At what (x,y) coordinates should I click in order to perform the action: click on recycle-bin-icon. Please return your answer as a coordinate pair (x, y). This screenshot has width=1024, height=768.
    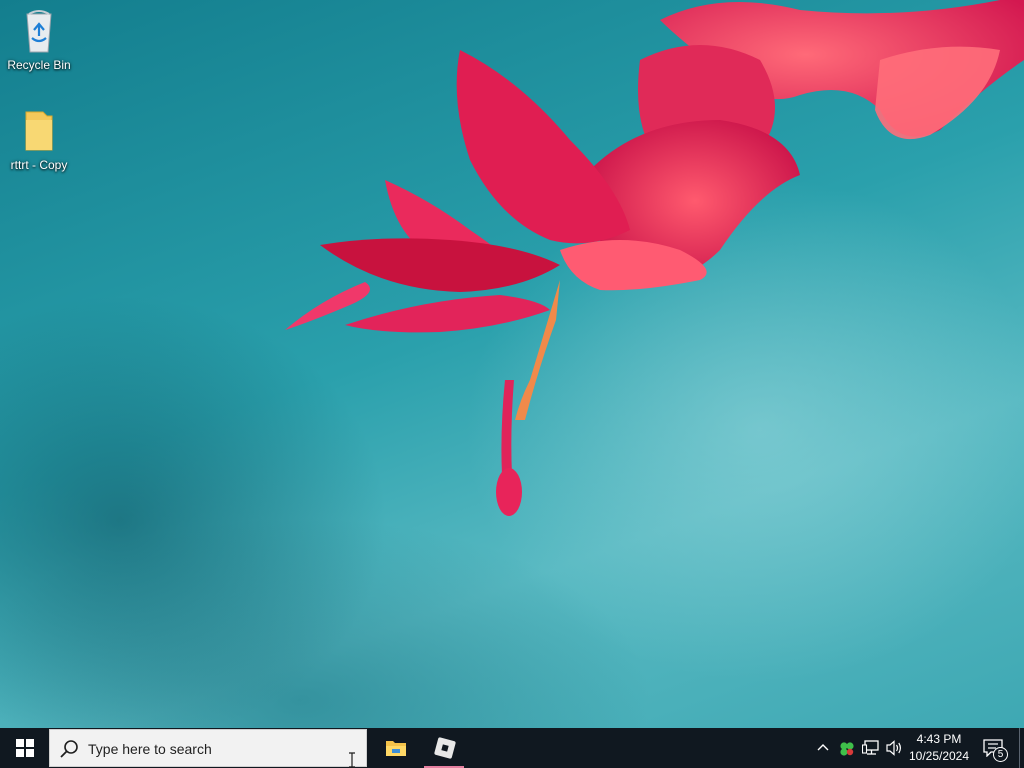
    Looking at the image, I should click on (39, 31).